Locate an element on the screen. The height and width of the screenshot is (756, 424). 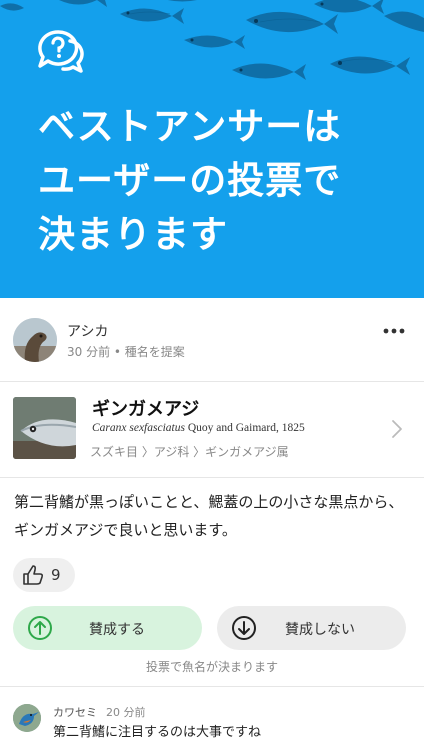
more-horizontal-icon is located at coordinates (394, 331).